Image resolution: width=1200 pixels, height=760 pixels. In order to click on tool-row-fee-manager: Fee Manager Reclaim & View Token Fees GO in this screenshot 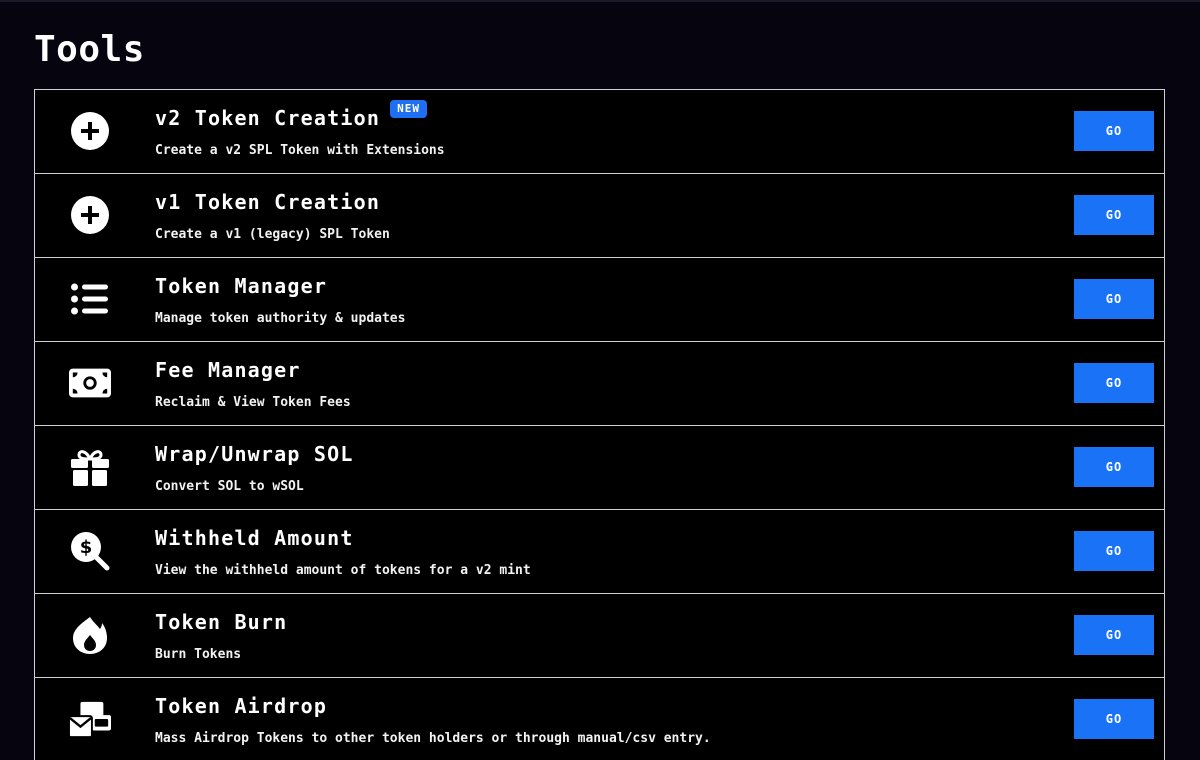, I will do `click(599, 384)`.